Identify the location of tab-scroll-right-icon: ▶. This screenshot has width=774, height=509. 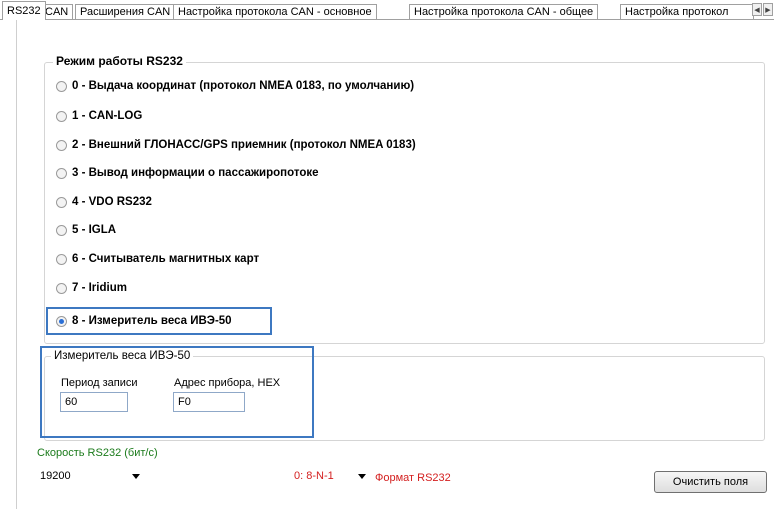
(768, 9).